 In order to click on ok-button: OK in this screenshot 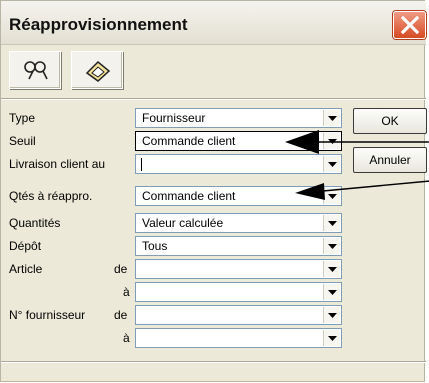, I will do `click(390, 121)`.